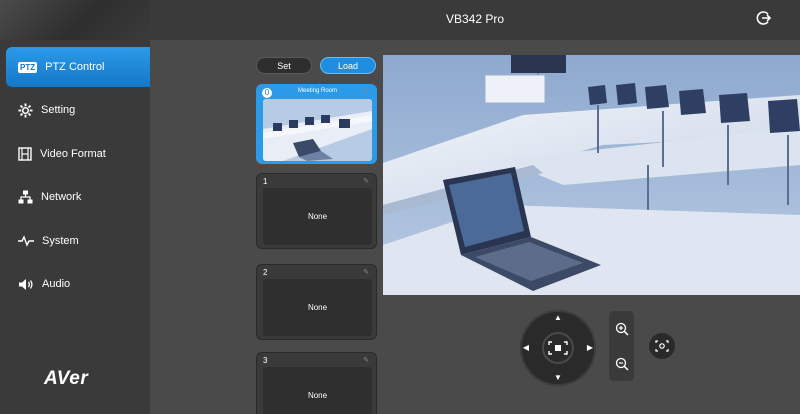  I want to click on focus-icon, so click(662, 346).